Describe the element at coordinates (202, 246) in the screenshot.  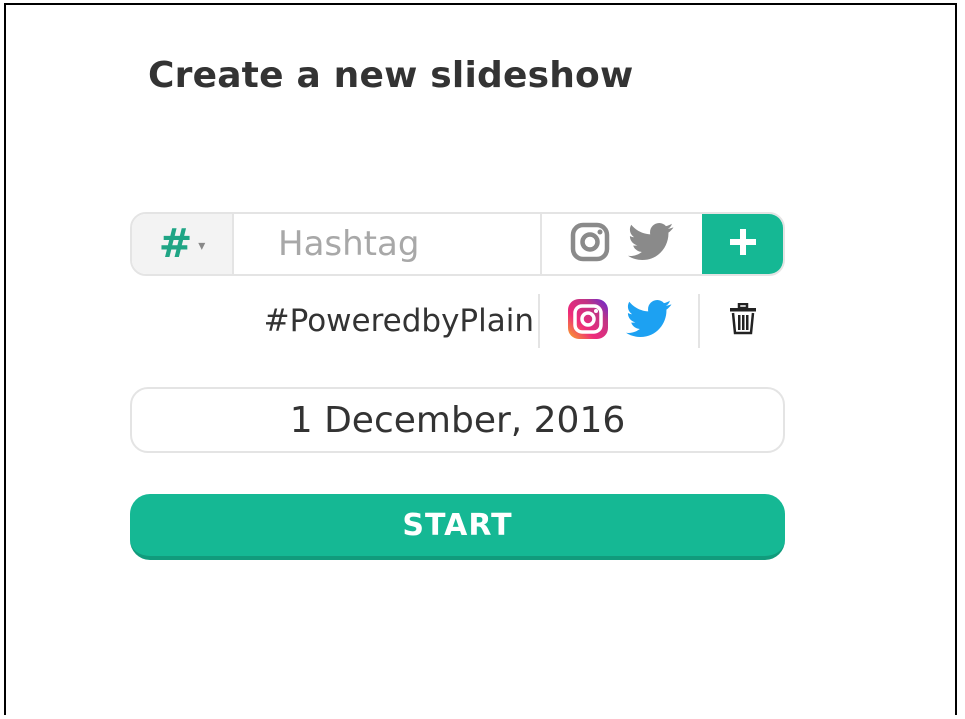
I see `chevron-down-icon: ▾` at that location.